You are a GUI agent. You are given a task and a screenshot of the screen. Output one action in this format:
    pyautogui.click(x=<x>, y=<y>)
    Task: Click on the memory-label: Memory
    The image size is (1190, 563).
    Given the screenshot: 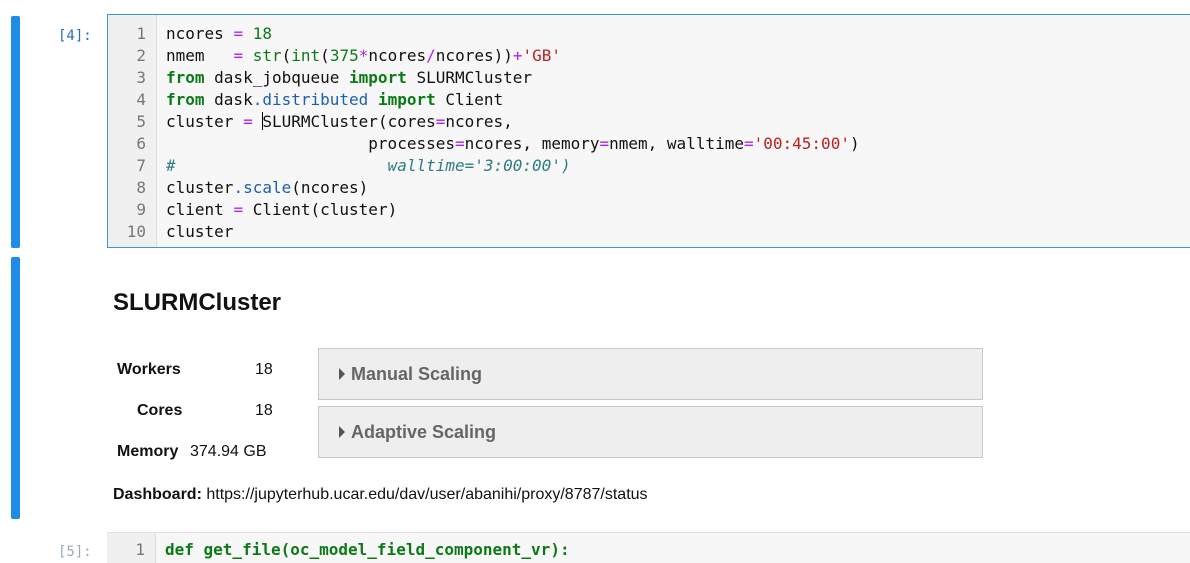 What is the action you would take?
    pyautogui.click(x=148, y=451)
    